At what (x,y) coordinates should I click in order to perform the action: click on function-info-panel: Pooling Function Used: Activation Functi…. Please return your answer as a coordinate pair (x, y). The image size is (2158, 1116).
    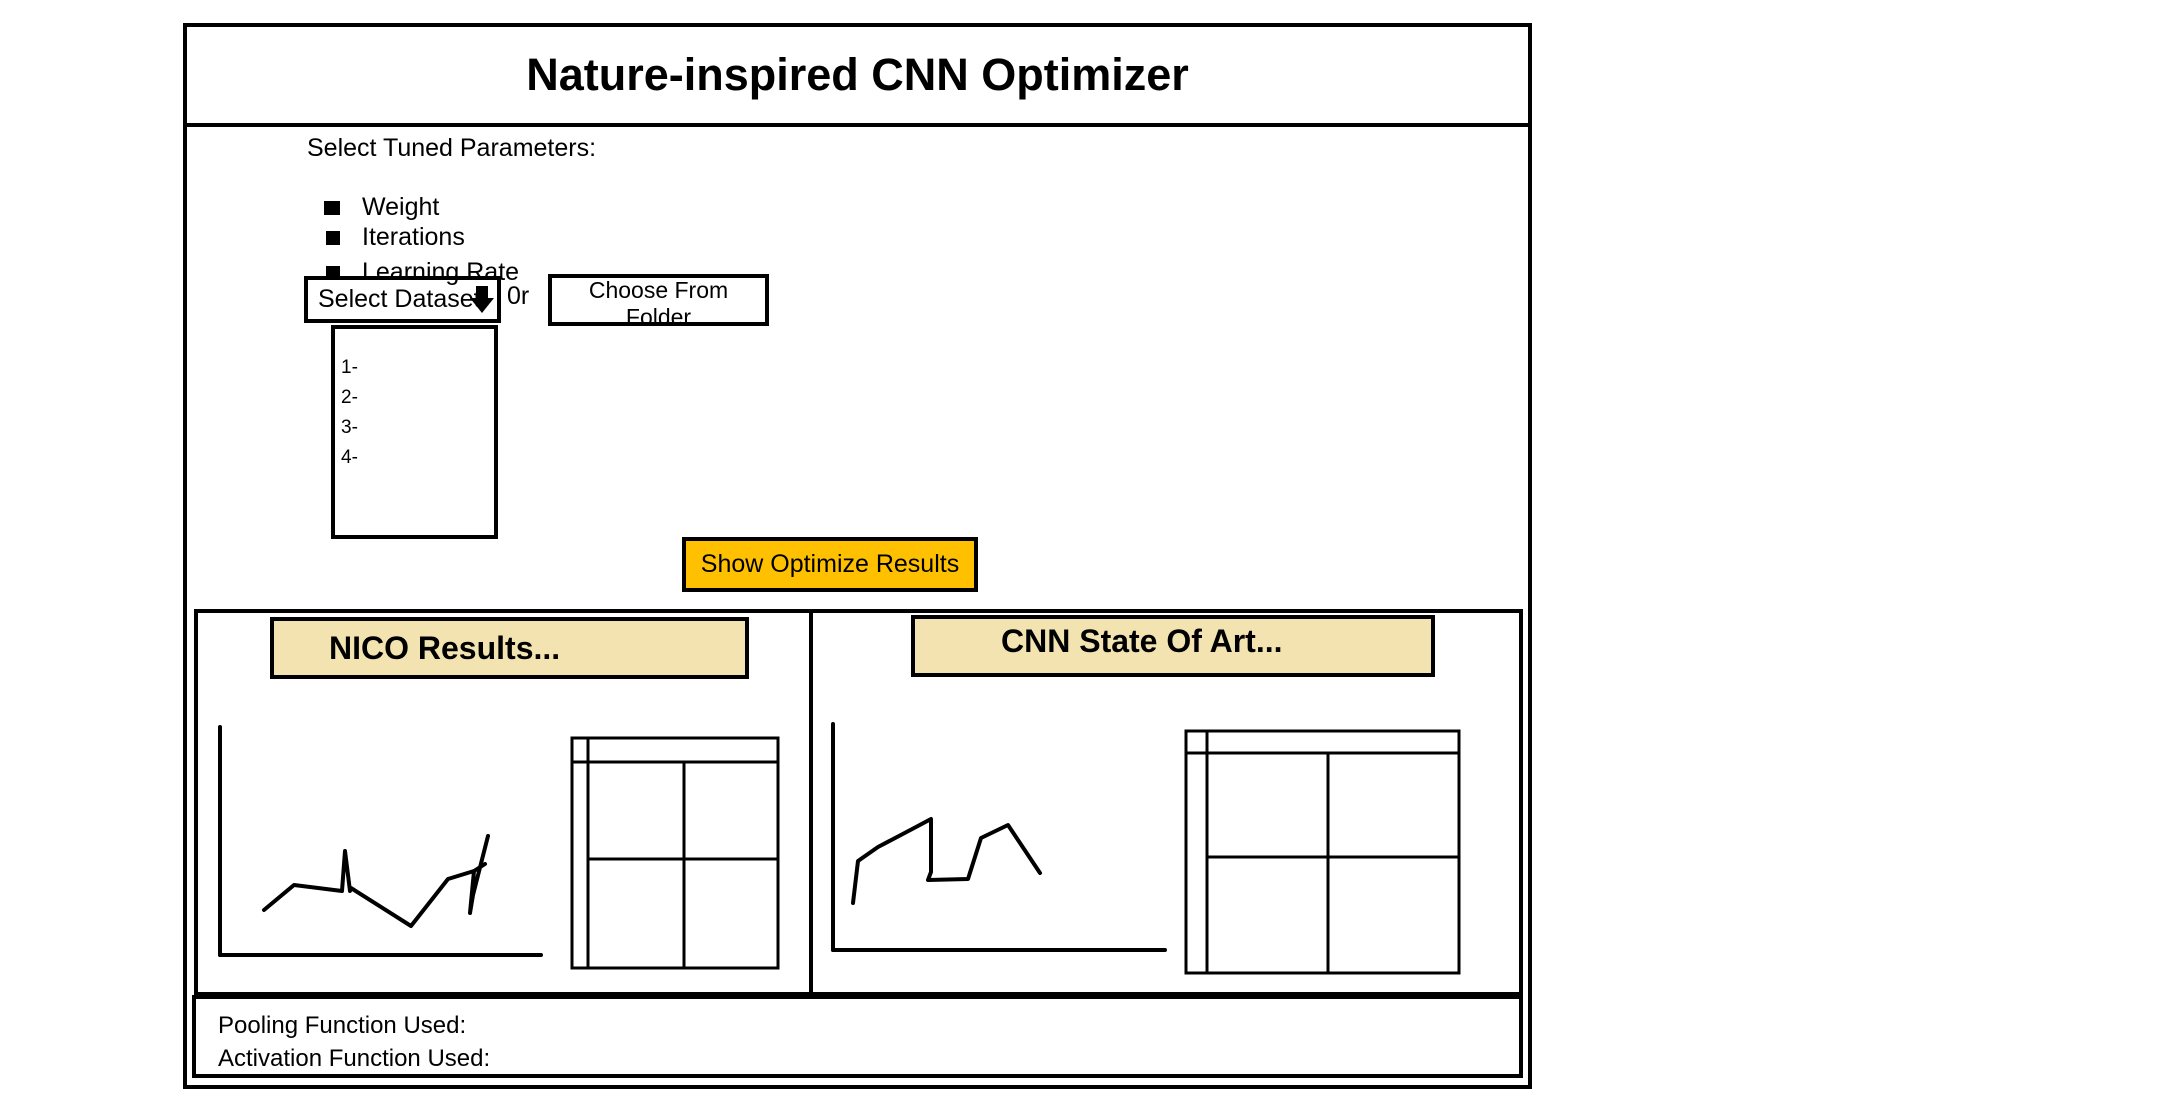
    Looking at the image, I should click on (857, 1036).